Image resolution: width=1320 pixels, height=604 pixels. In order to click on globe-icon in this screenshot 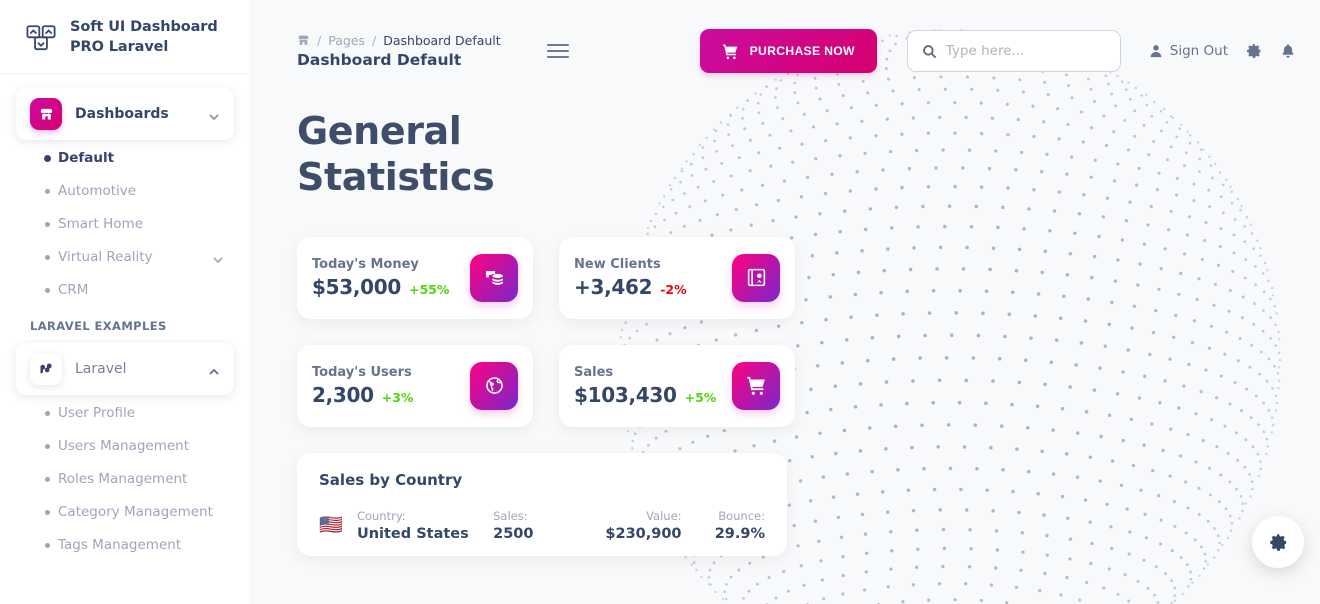, I will do `click(494, 385)`.